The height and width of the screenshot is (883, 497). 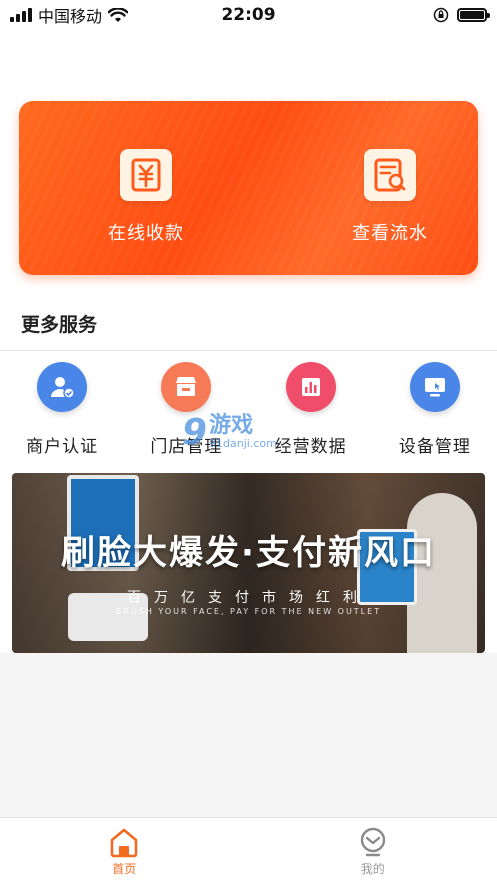 I want to click on orientation-lock-icon, so click(x=441, y=15).